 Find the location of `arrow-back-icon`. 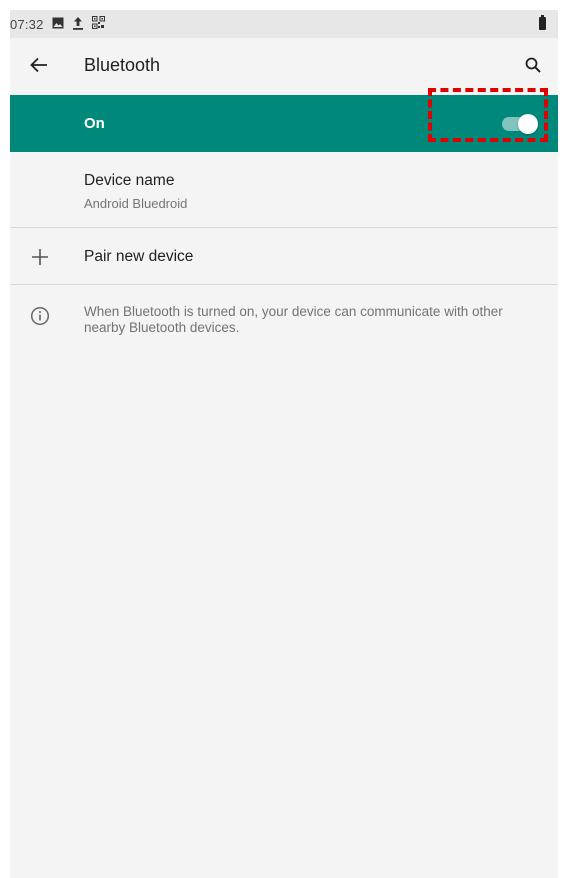

arrow-back-icon is located at coordinates (39, 67).